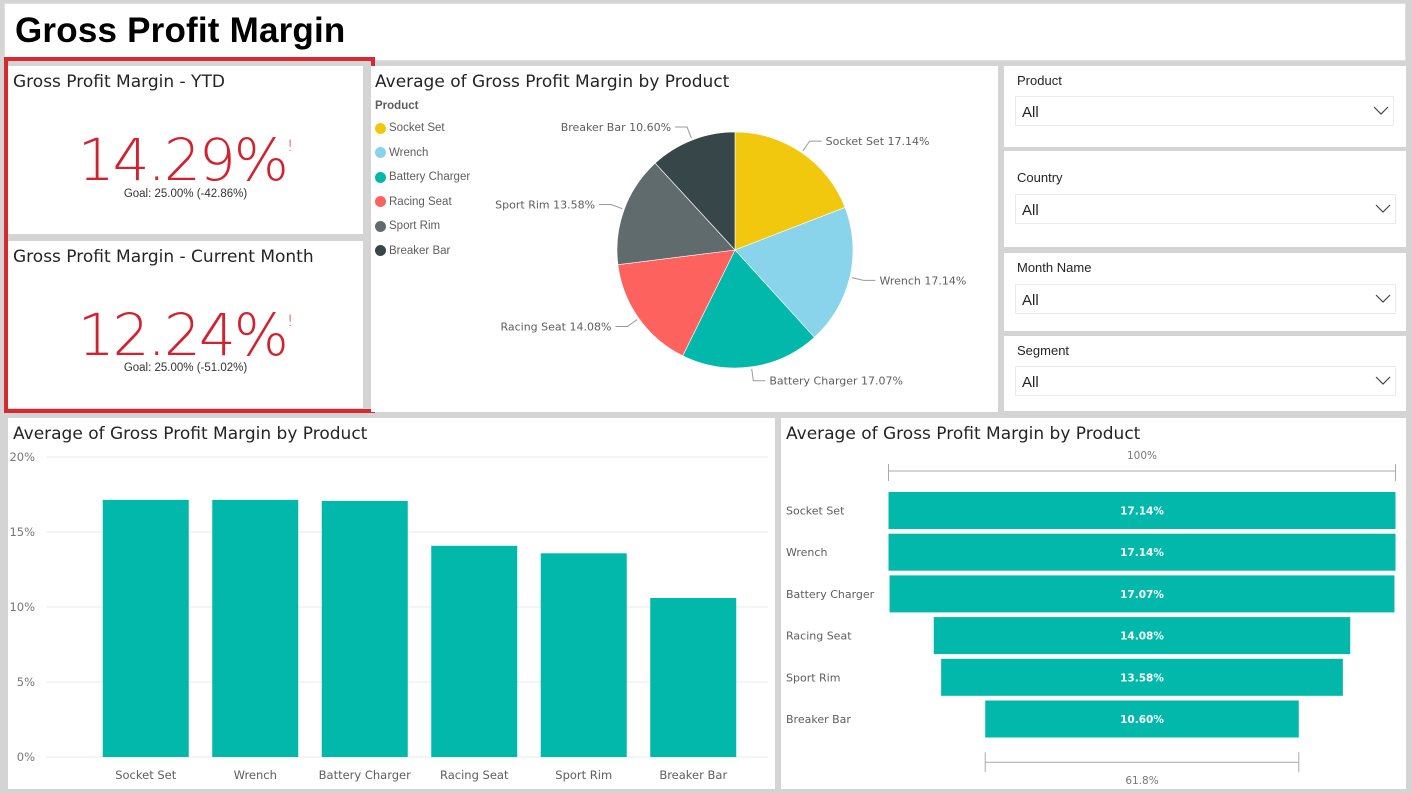 This screenshot has height=793, width=1412. I want to click on funnel-category-label: Battery Charger, so click(830, 594).